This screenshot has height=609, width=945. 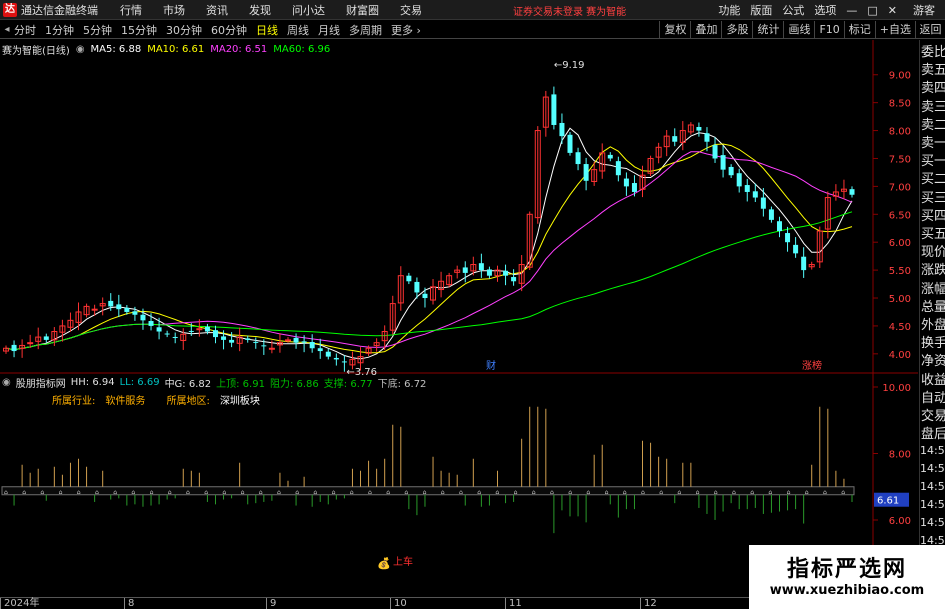 What do you see at coordinates (402, 384) in the screenshot?
I see `ind-bottom: 下底: 6.72` at bounding box center [402, 384].